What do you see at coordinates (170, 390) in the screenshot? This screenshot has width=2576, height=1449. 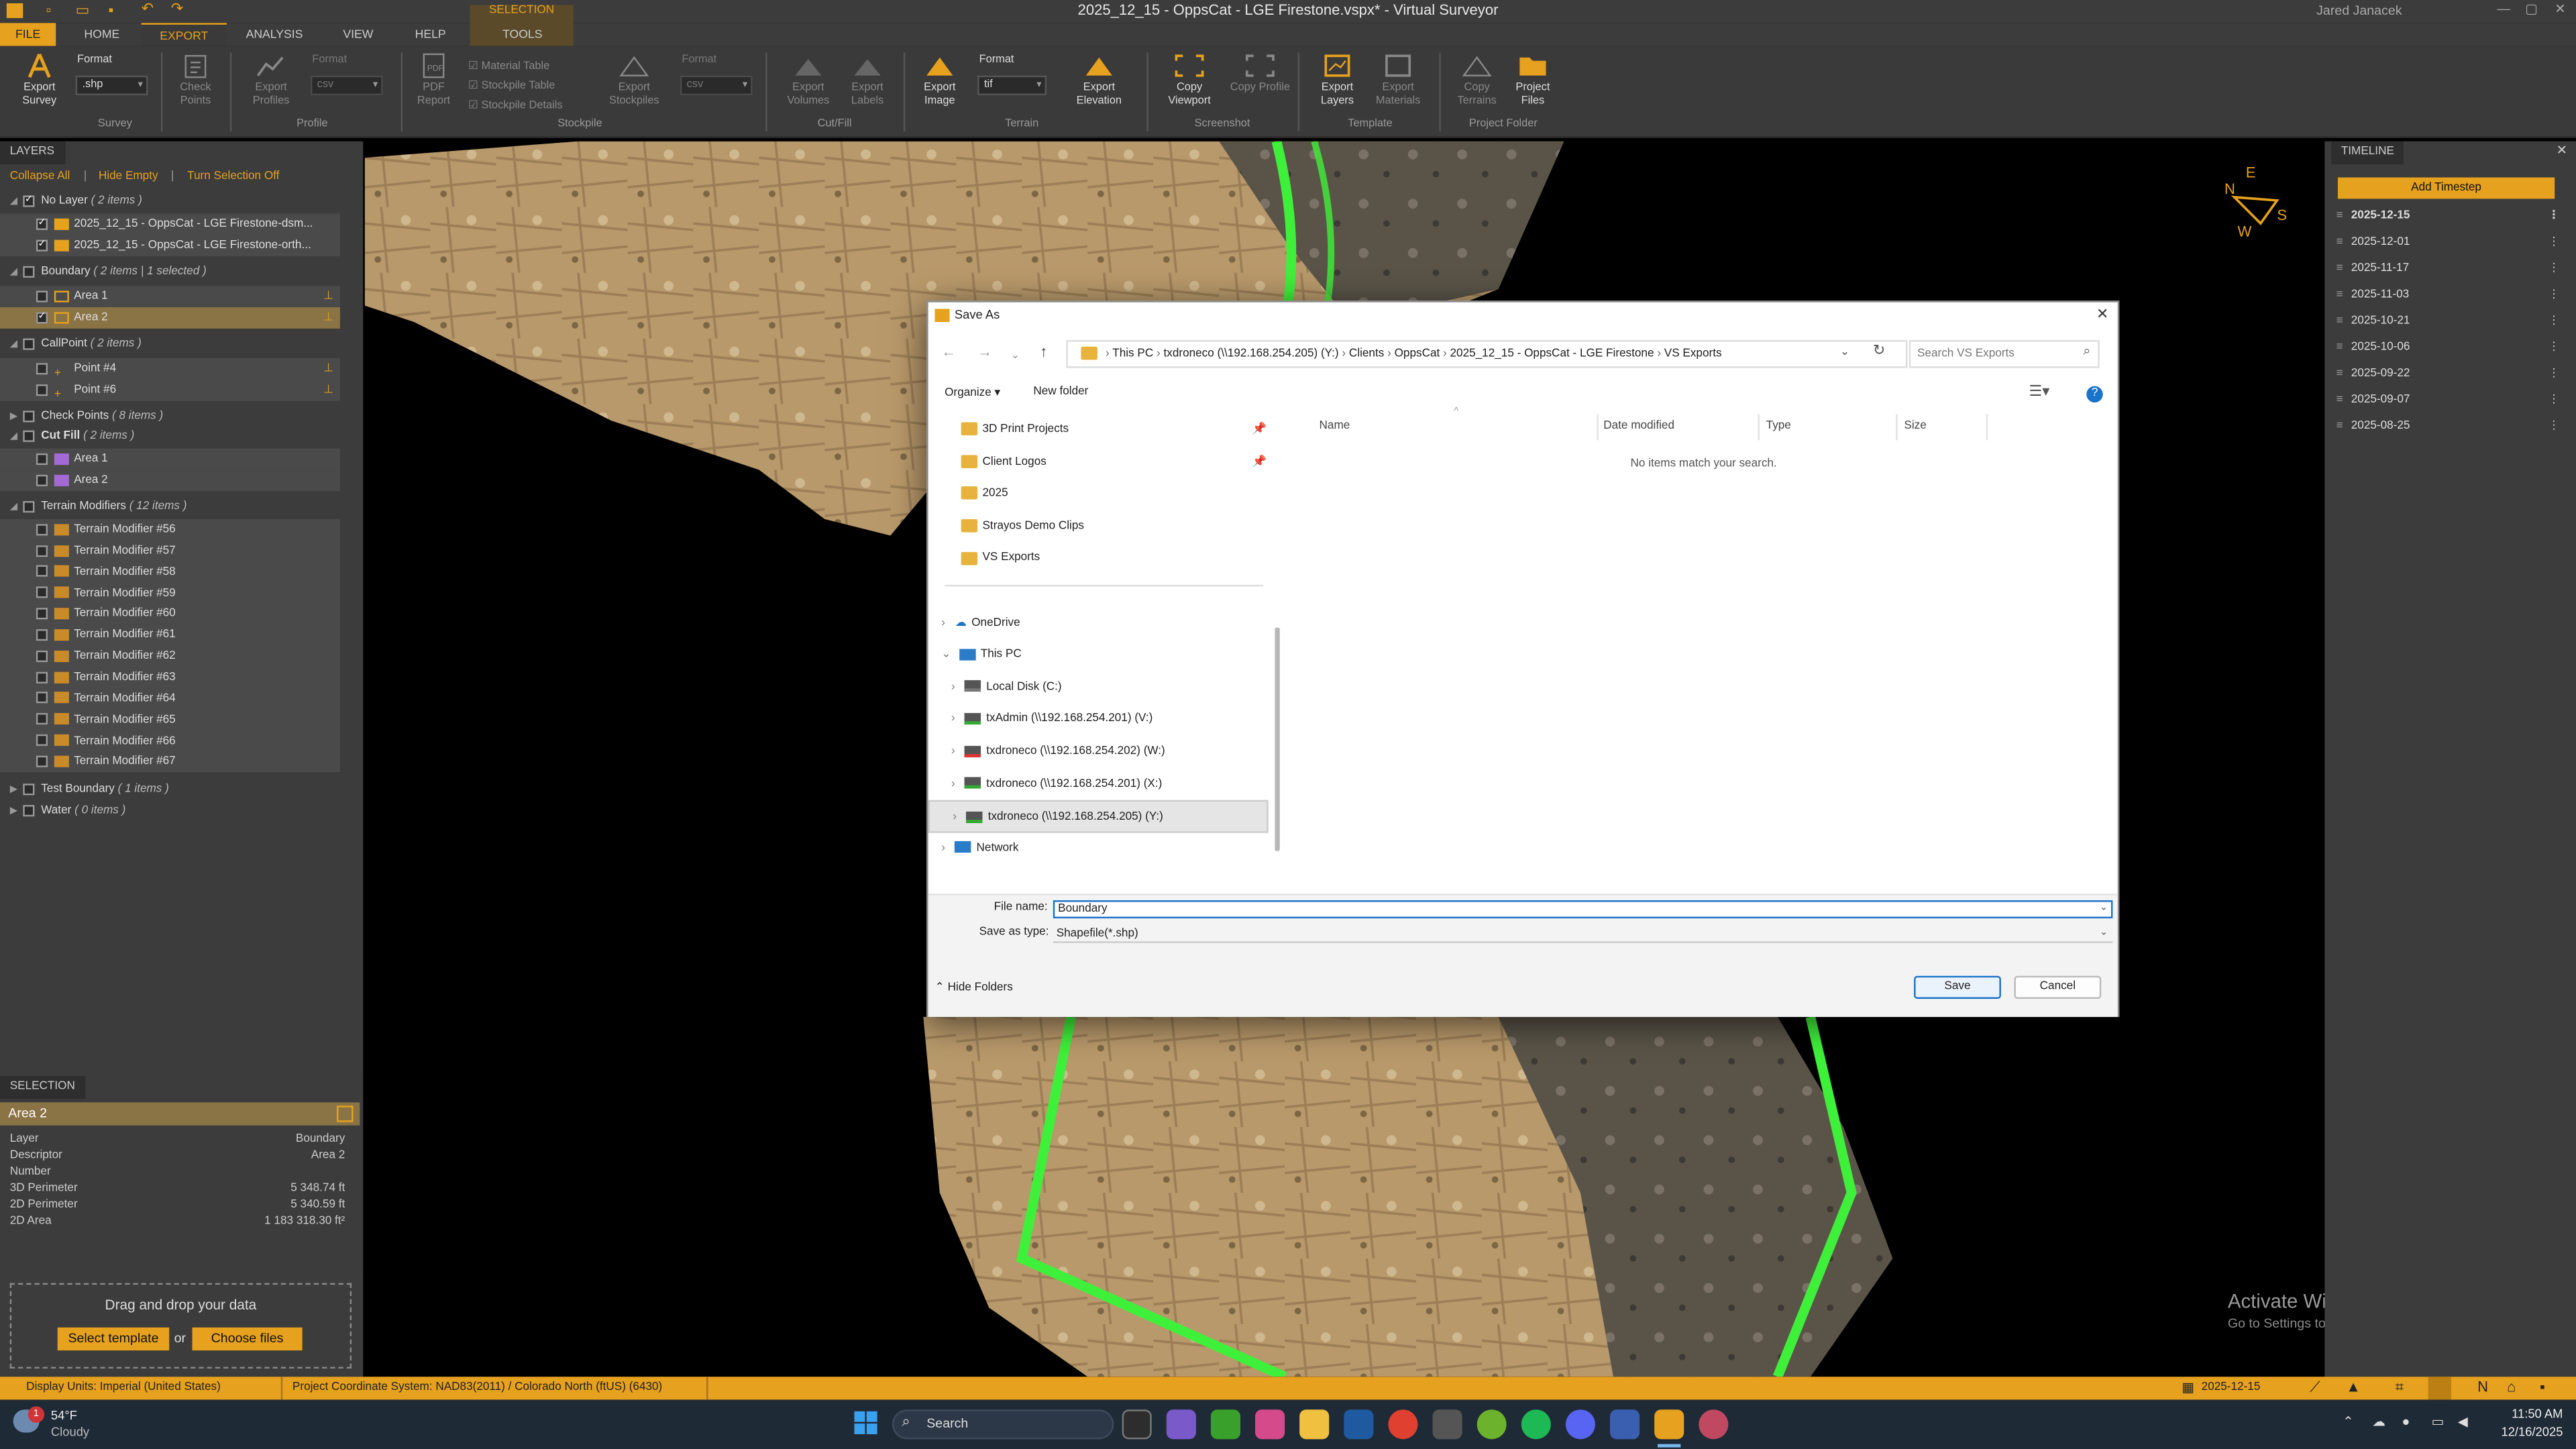 I see `layer-item: + Point #6 ⊥` at bounding box center [170, 390].